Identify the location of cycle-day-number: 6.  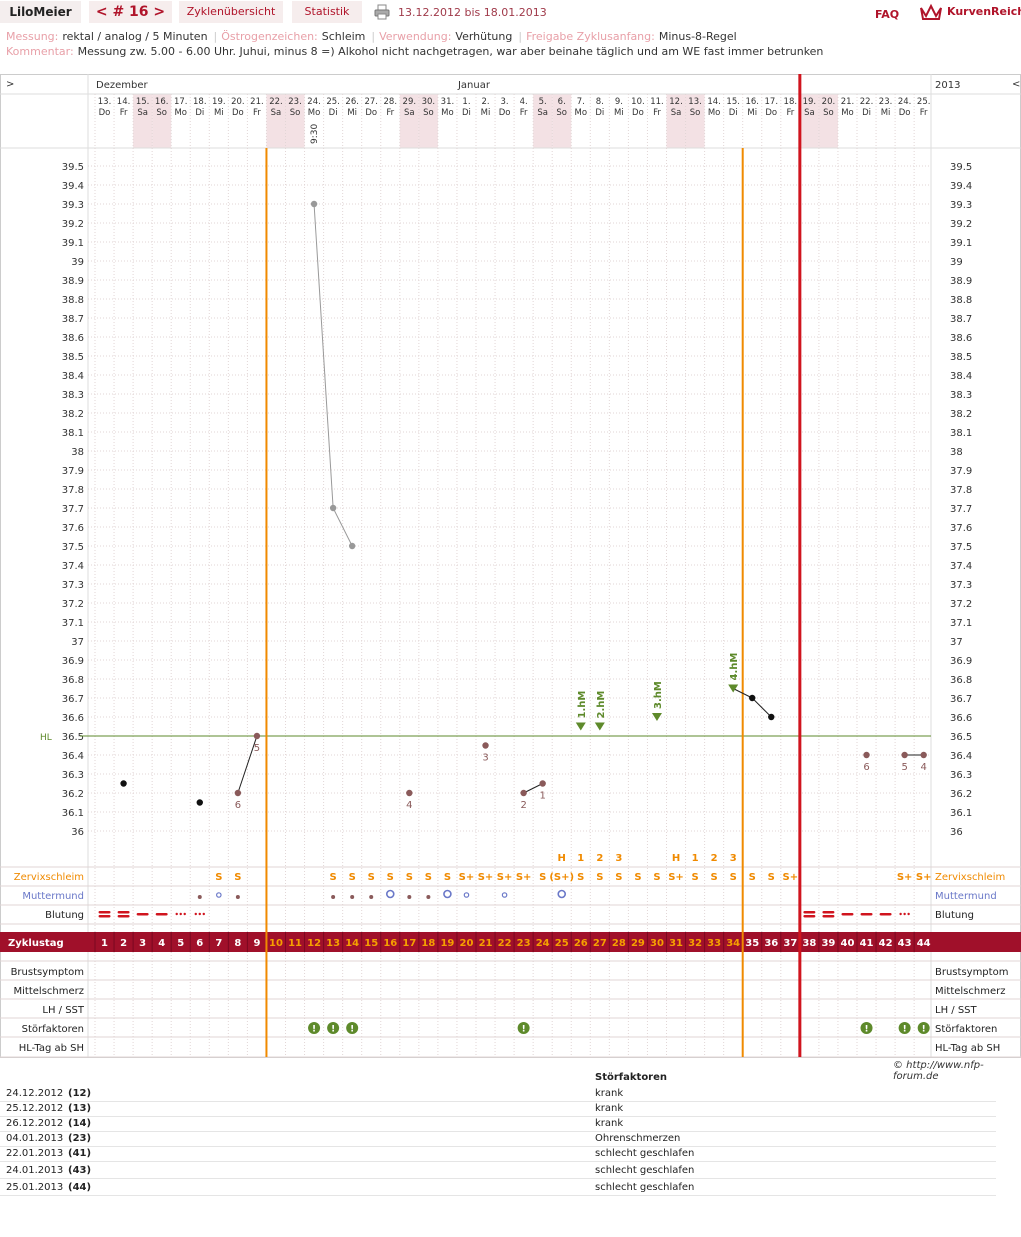
(199, 943).